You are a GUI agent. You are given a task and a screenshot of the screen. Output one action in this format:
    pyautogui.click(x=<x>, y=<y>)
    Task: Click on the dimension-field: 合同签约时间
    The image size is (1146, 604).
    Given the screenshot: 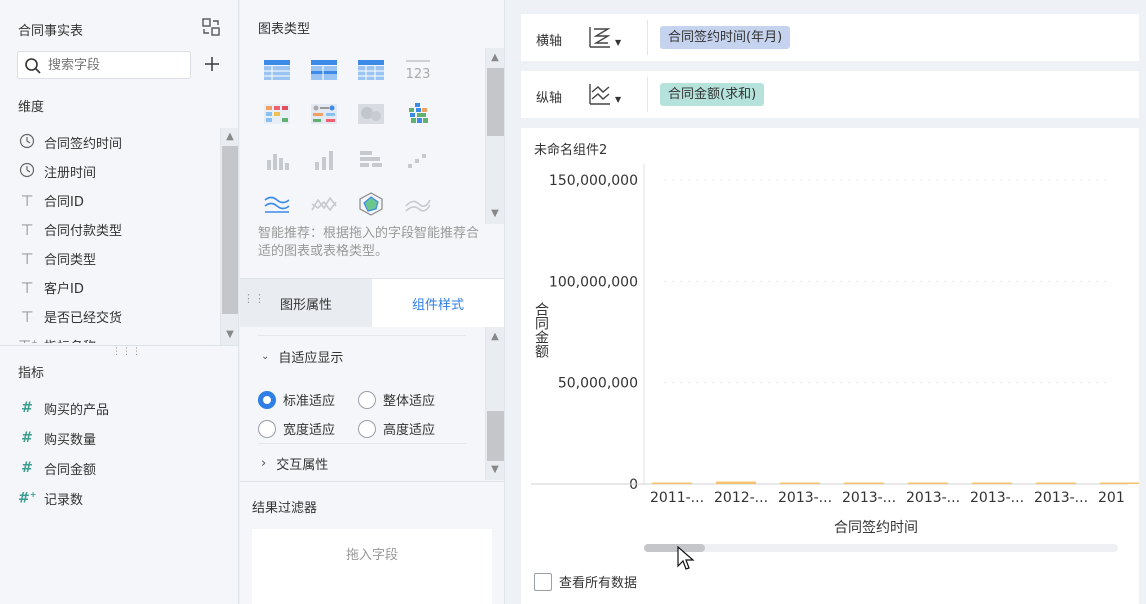 What is the action you would take?
    pyautogui.click(x=110, y=142)
    